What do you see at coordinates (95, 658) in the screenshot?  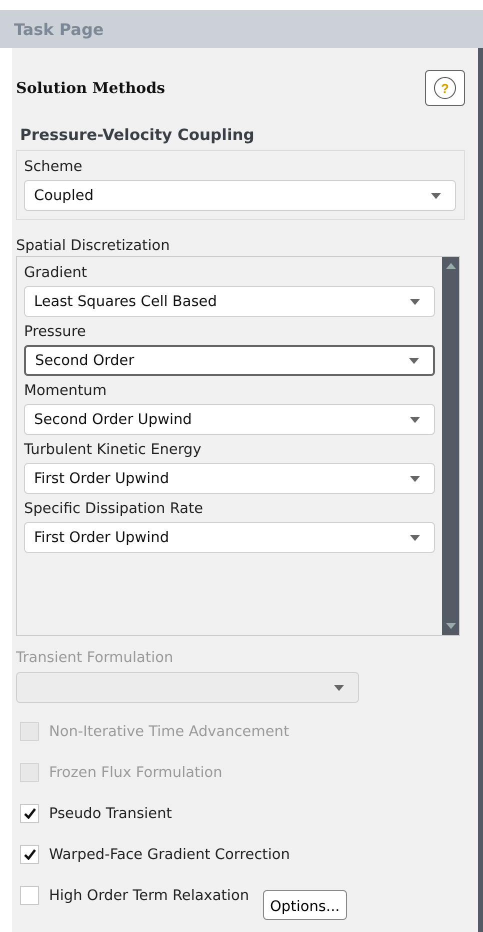 I see `field-label: Transient Formulation` at bounding box center [95, 658].